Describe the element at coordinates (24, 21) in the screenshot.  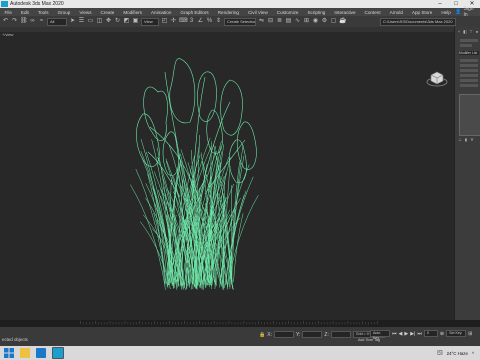
I see `link-icon: ⛓` at that location.